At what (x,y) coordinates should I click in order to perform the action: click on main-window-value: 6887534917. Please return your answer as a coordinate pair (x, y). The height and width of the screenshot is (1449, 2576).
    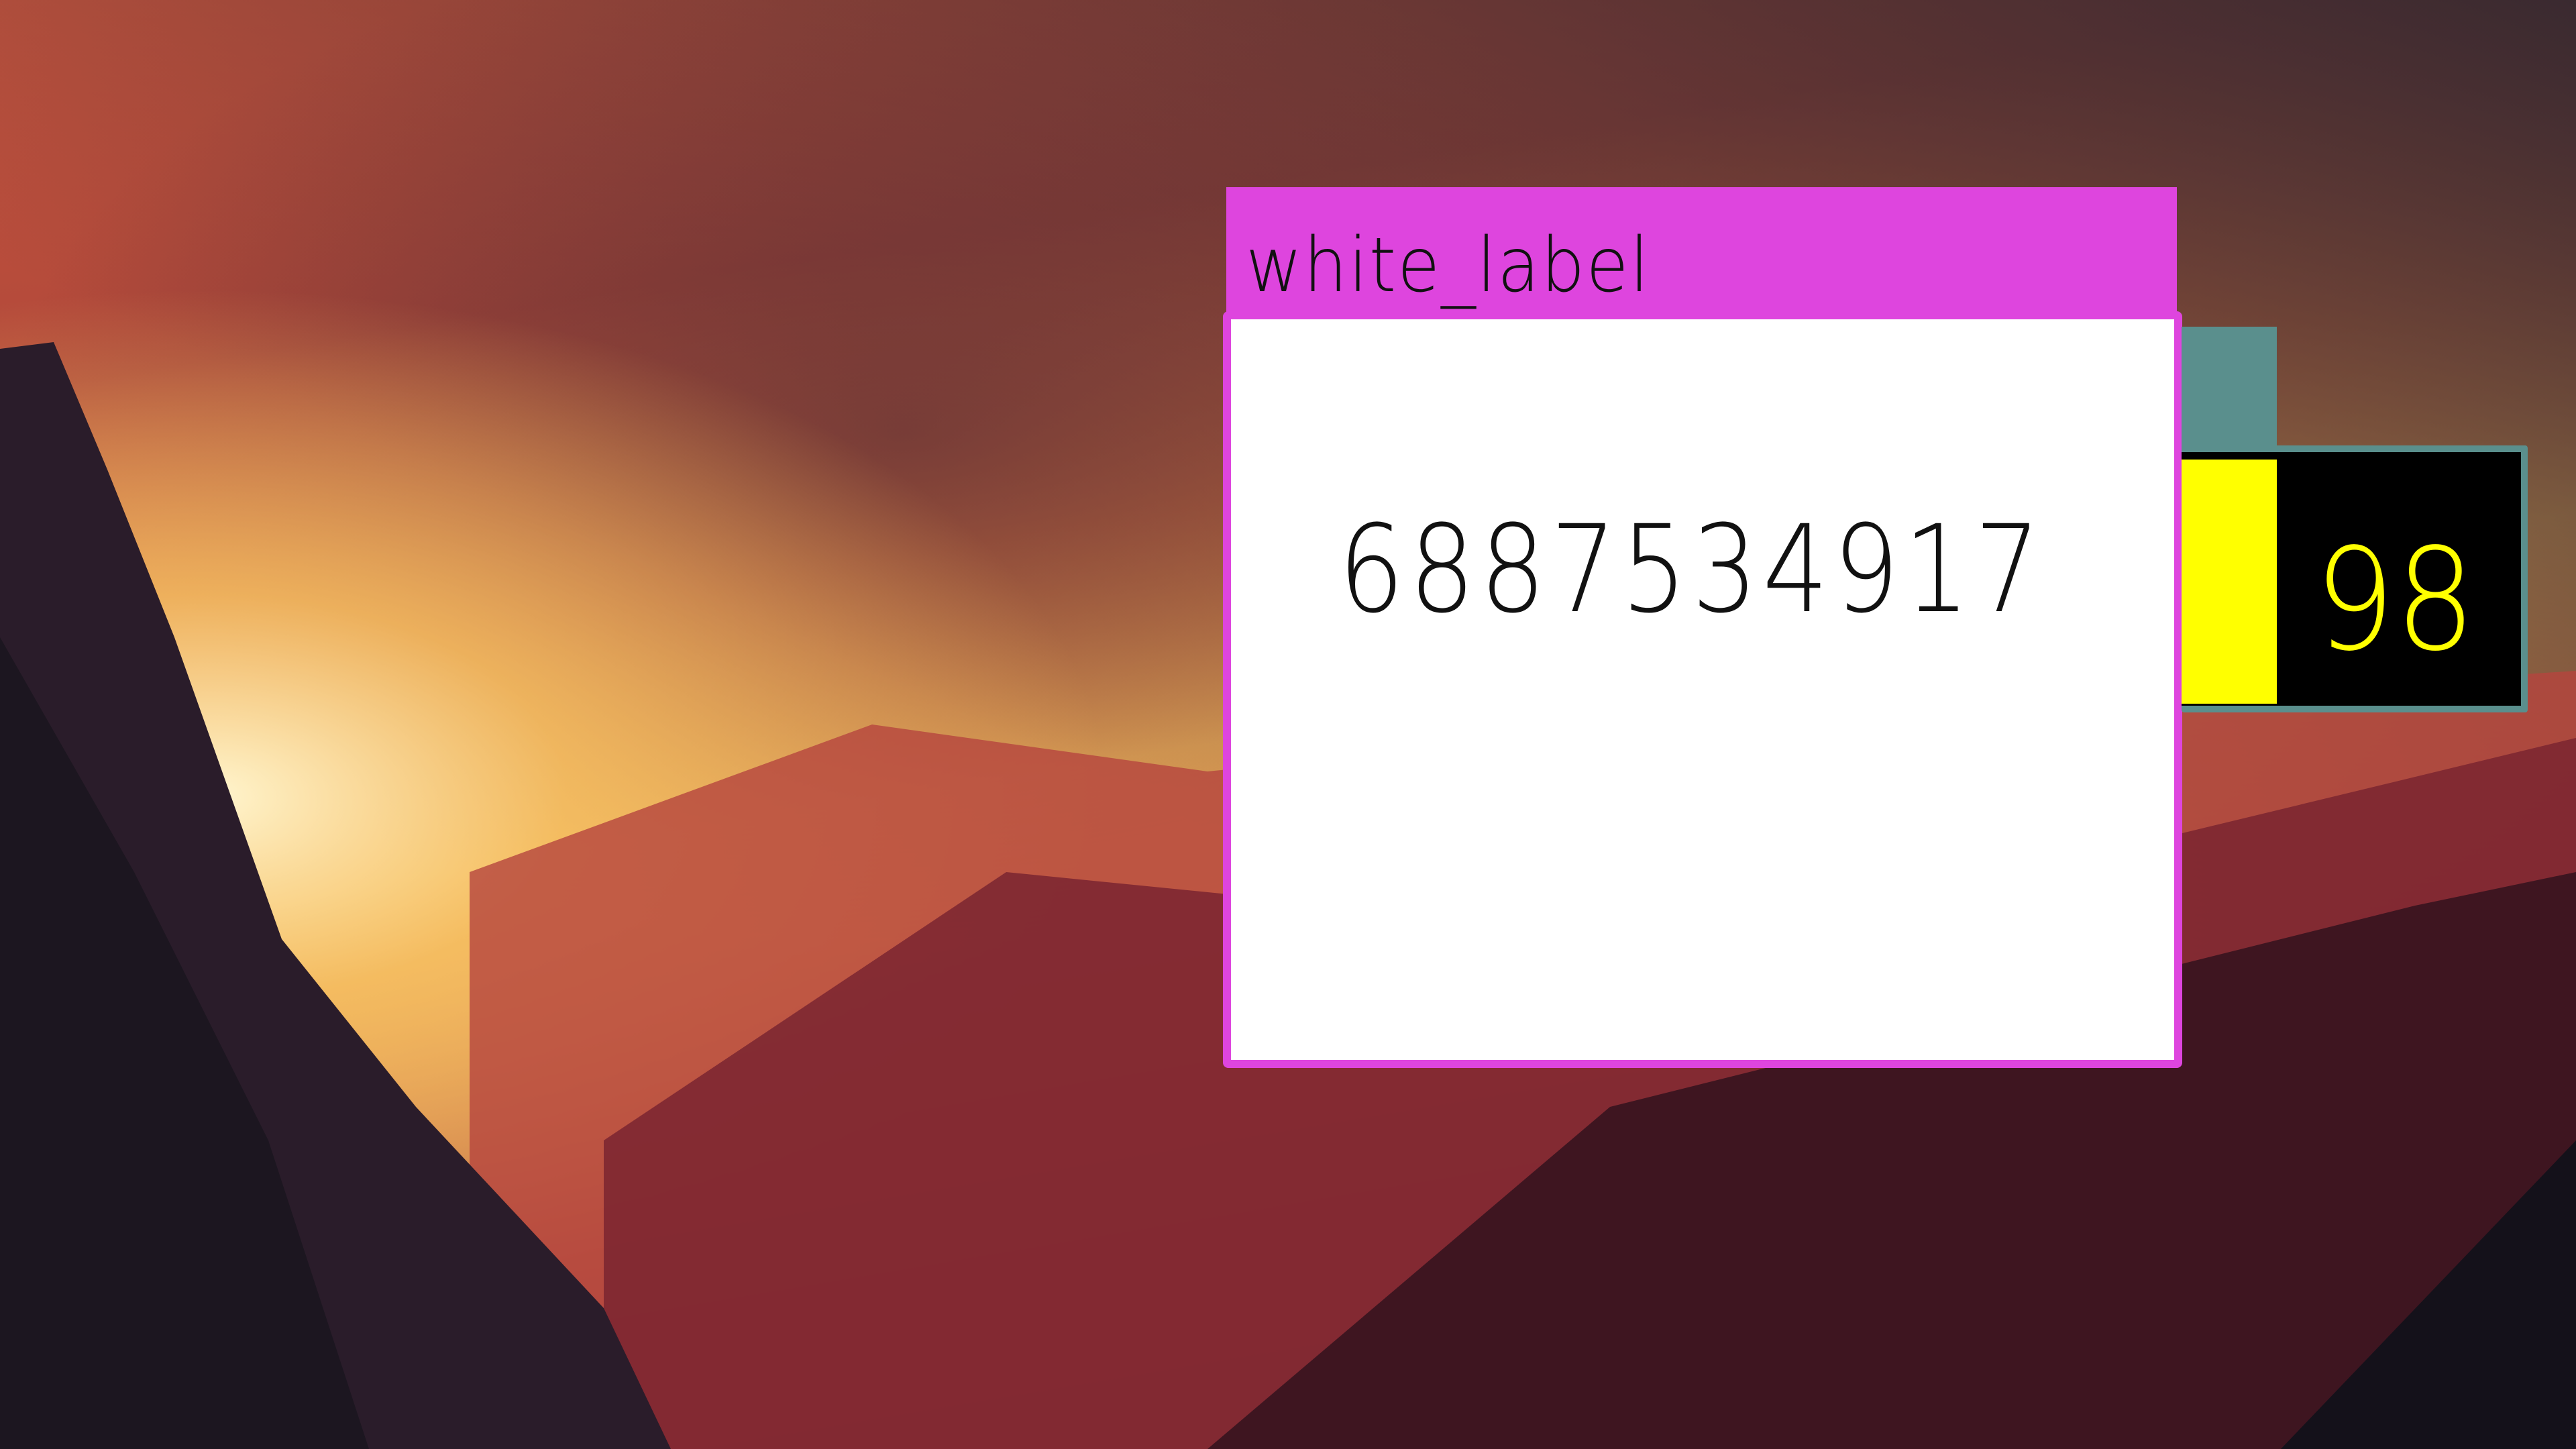
    Looking at the image, I should click on (1691, 570).